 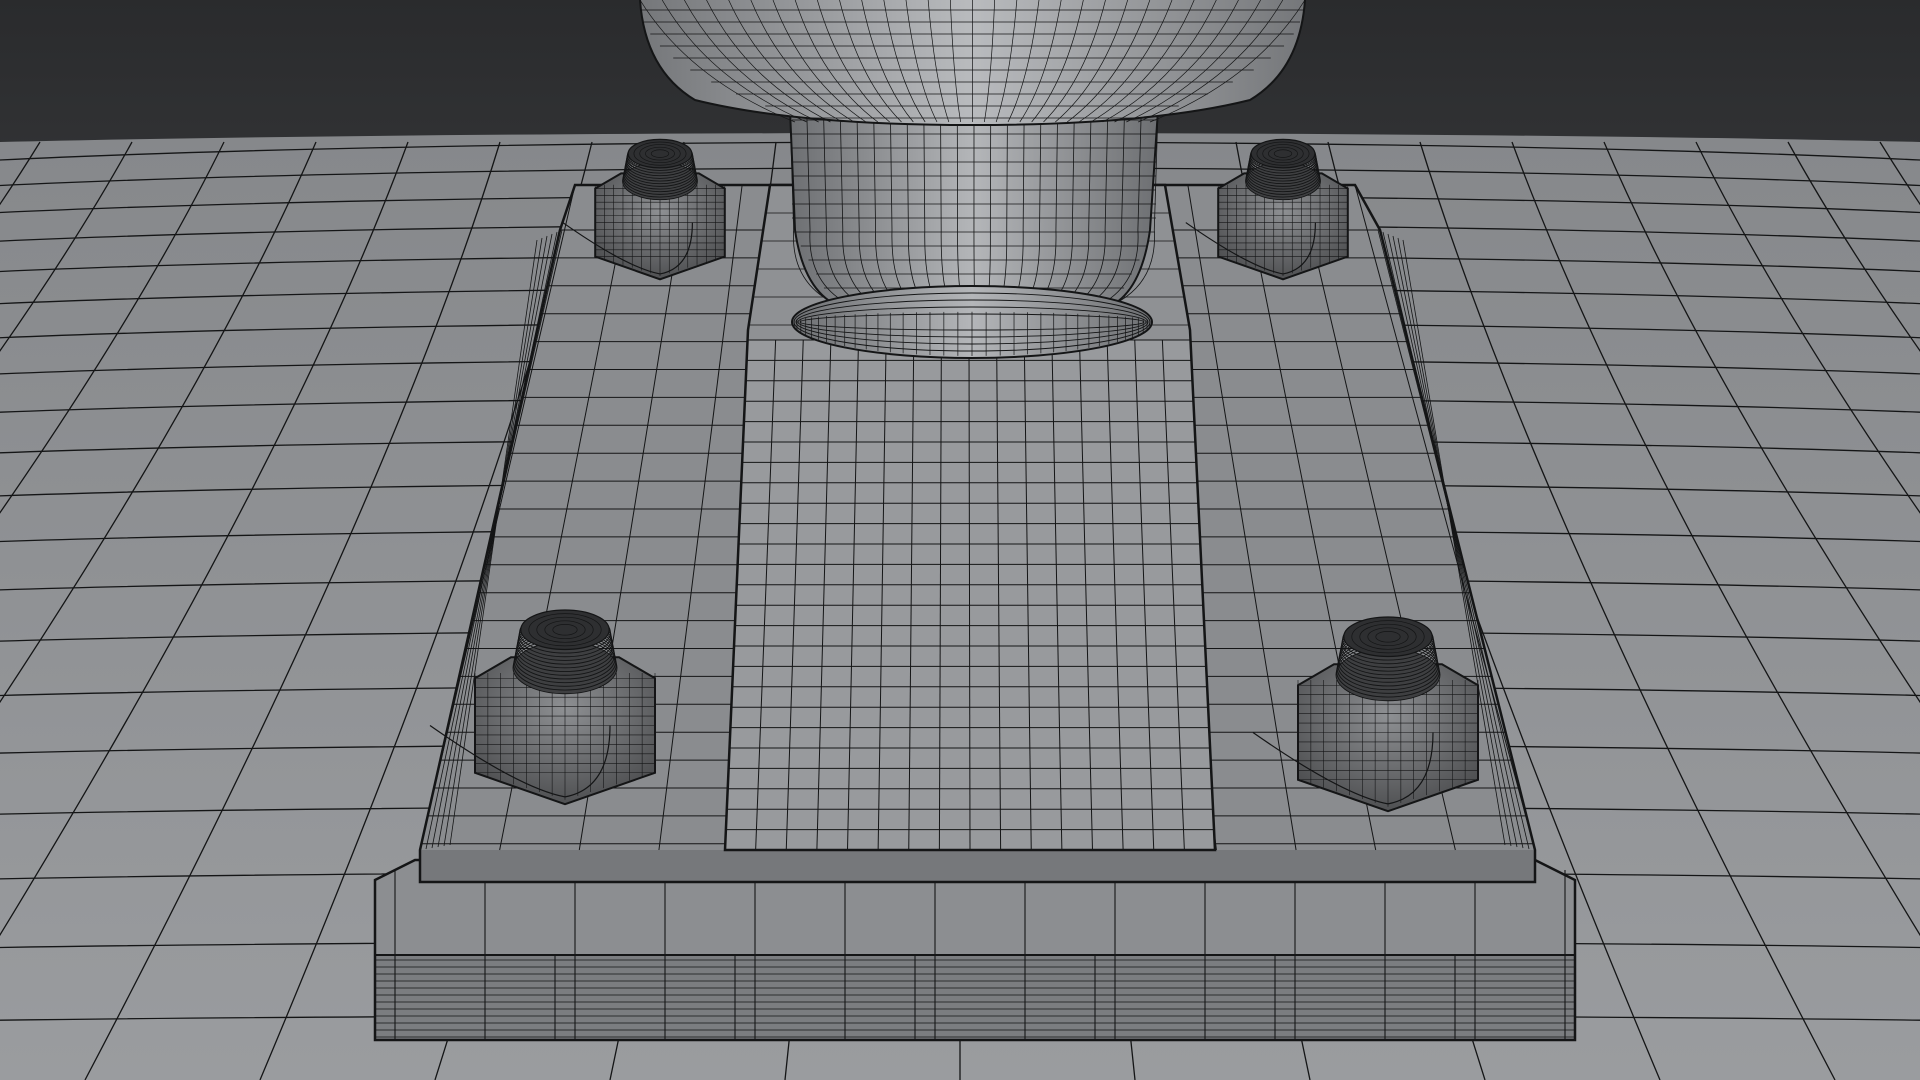 I want to click on base-plate, so click(x=975, y=950).